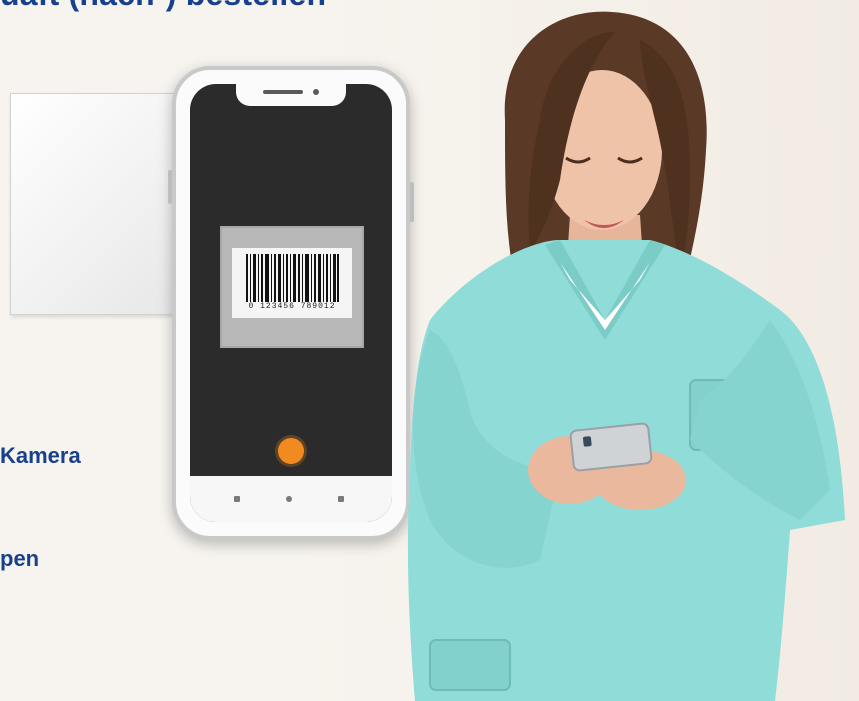  I want to click on camera-shutter-icon, so click(291, 451).